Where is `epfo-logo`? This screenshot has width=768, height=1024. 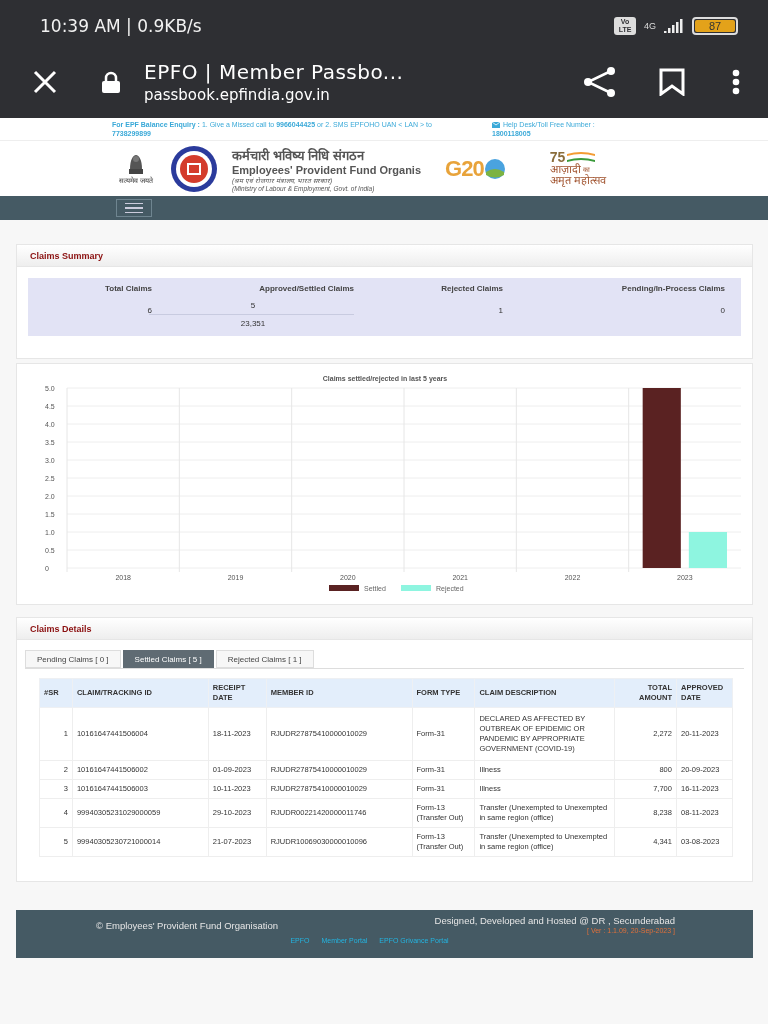
epfo-logo is located at coordinates (194, 168).